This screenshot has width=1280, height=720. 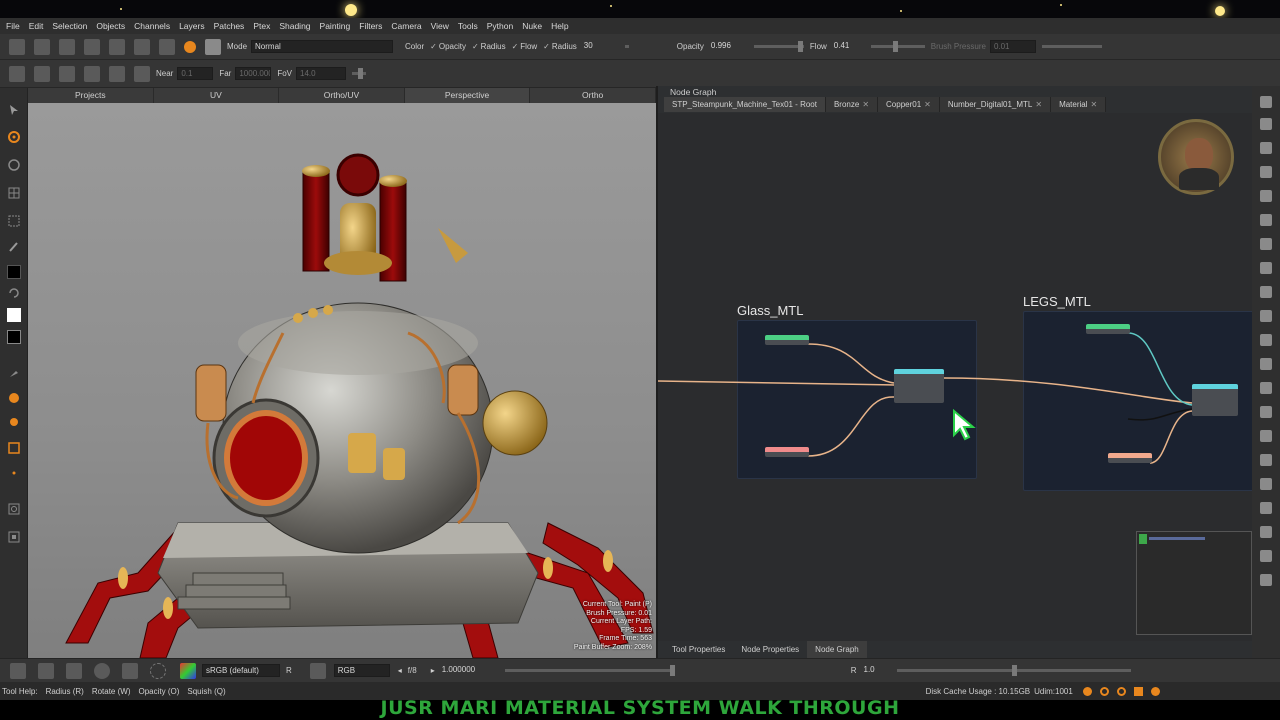 What do you see at coordinates (14, 315) in the screenshot?
I see `background-color-swatch` at bounding box center [14, 315].